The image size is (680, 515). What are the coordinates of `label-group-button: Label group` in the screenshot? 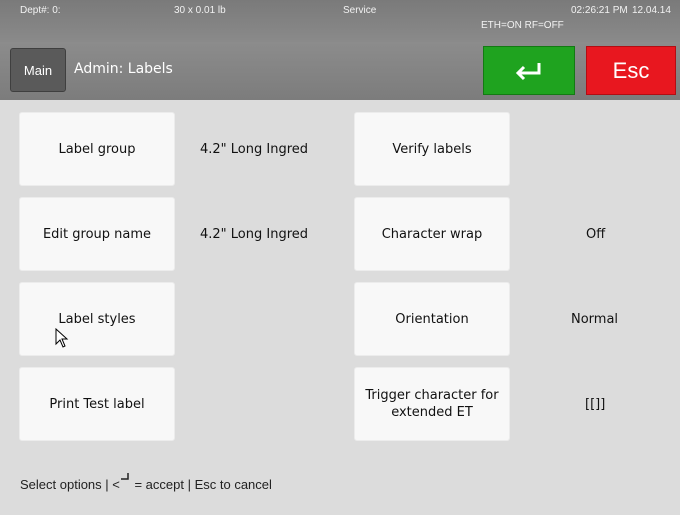 It's located at (97, 149).